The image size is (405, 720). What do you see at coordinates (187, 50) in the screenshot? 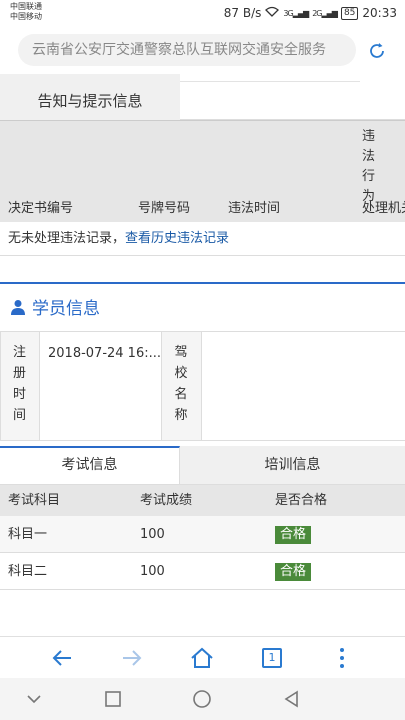
I see `url-field: 云南省公安厅交通警察总队互联网交通安全服务` at bounding box center [187, 50].